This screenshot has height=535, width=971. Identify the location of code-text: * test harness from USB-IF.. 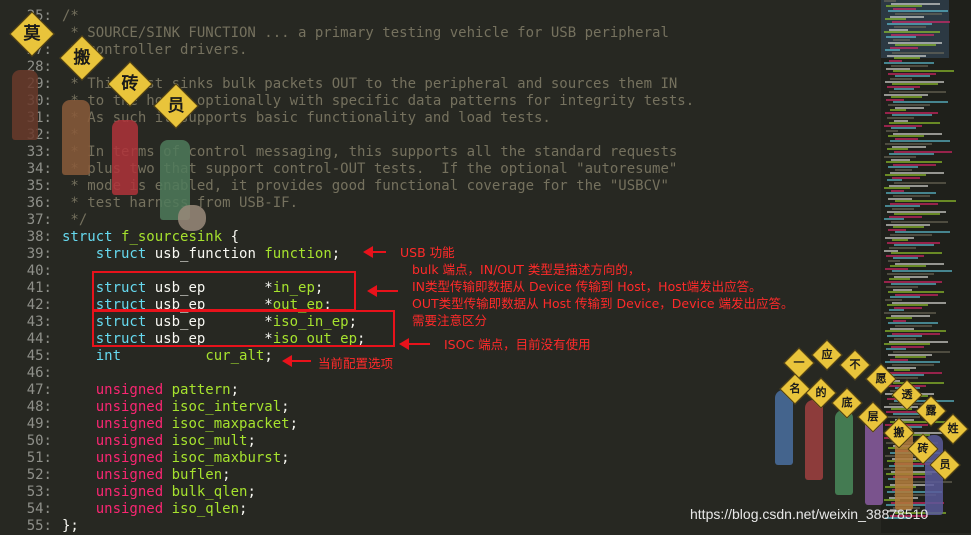
(175, 203).